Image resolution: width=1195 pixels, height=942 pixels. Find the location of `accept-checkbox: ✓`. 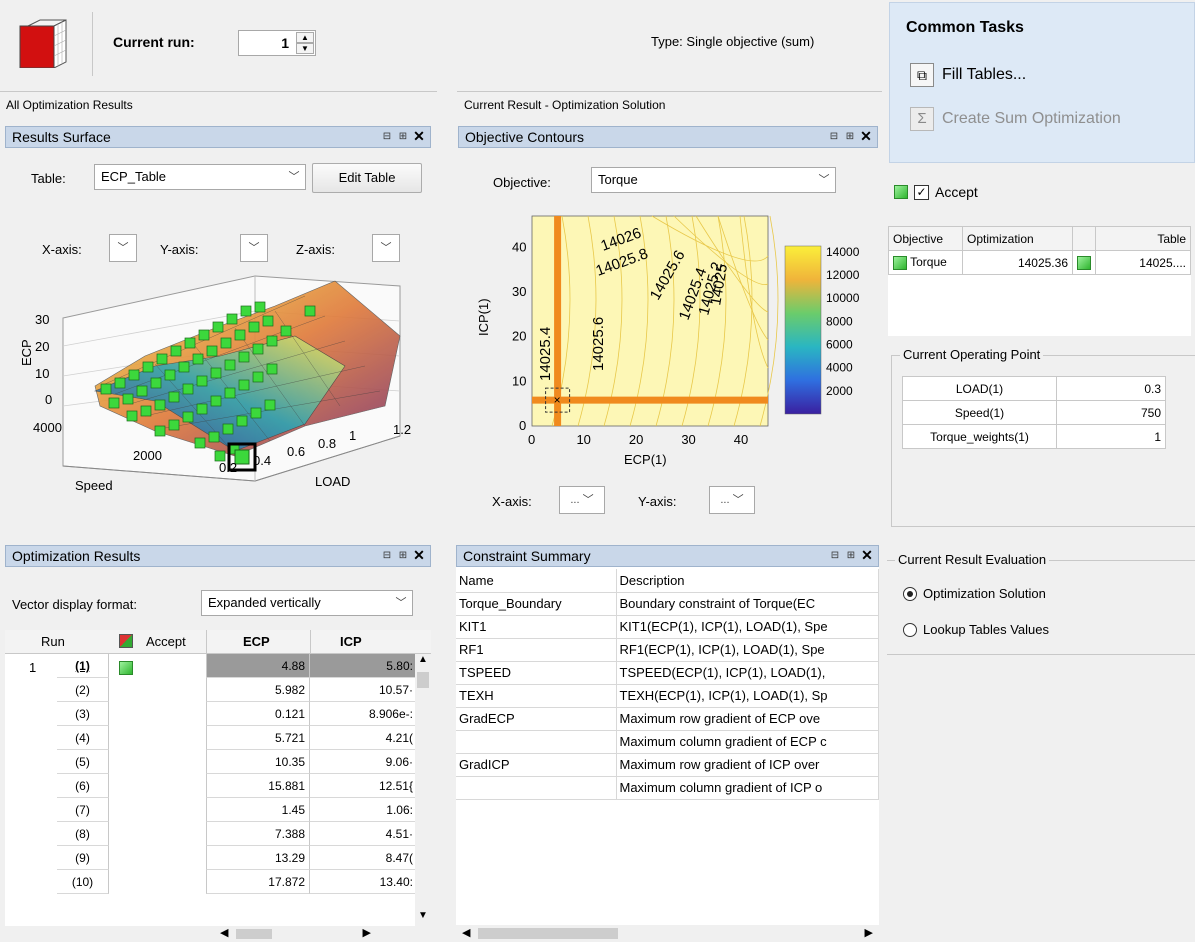

accept-checkbox: ✓ is located at coordinates (921, 192).